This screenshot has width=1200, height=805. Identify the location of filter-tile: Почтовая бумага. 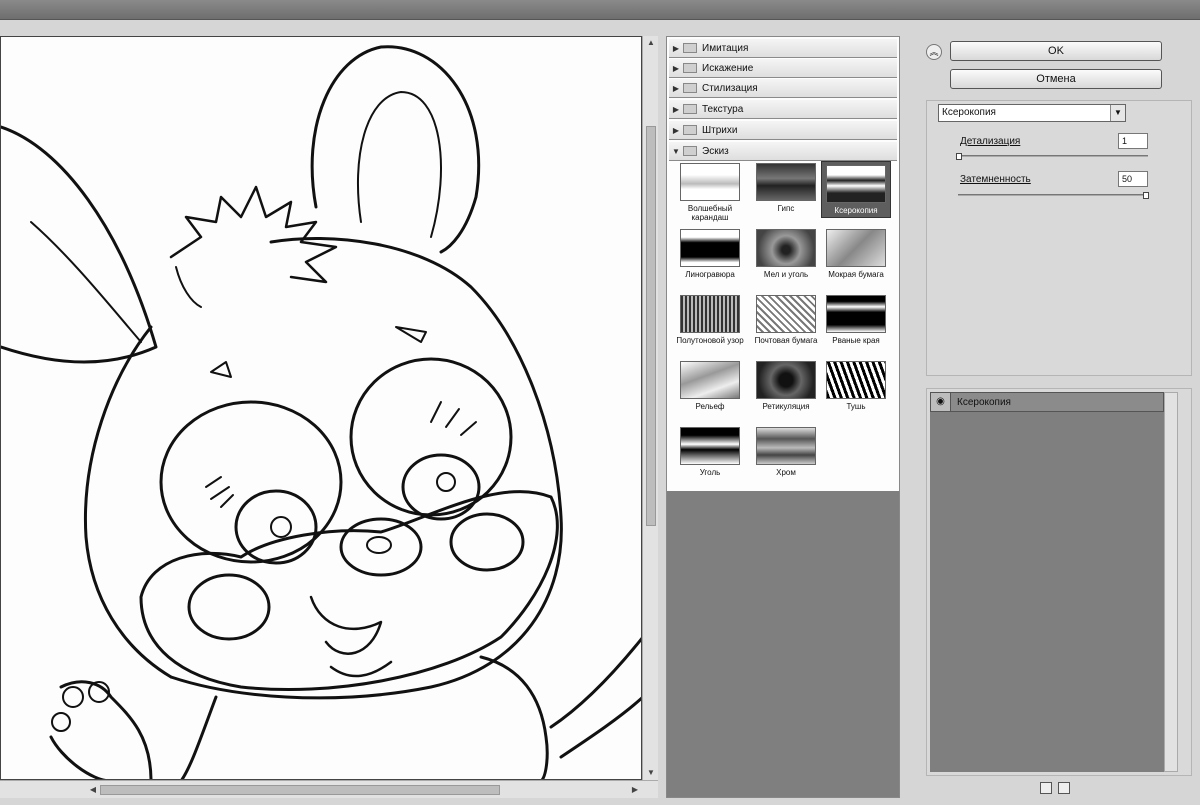
(786, 320).